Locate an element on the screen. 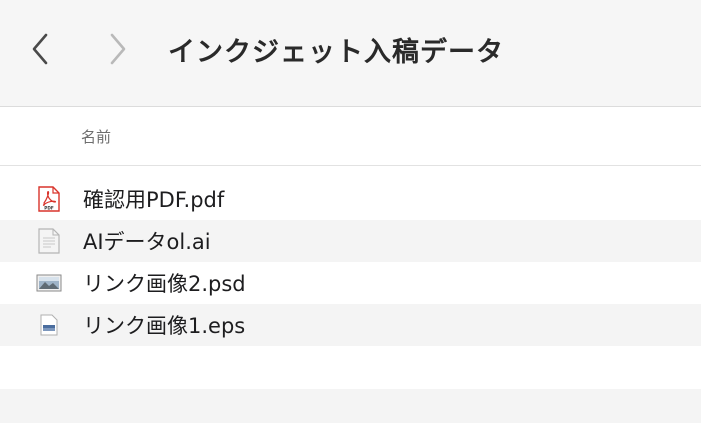  svg-text: PDF is located at coordinates (49, 208).